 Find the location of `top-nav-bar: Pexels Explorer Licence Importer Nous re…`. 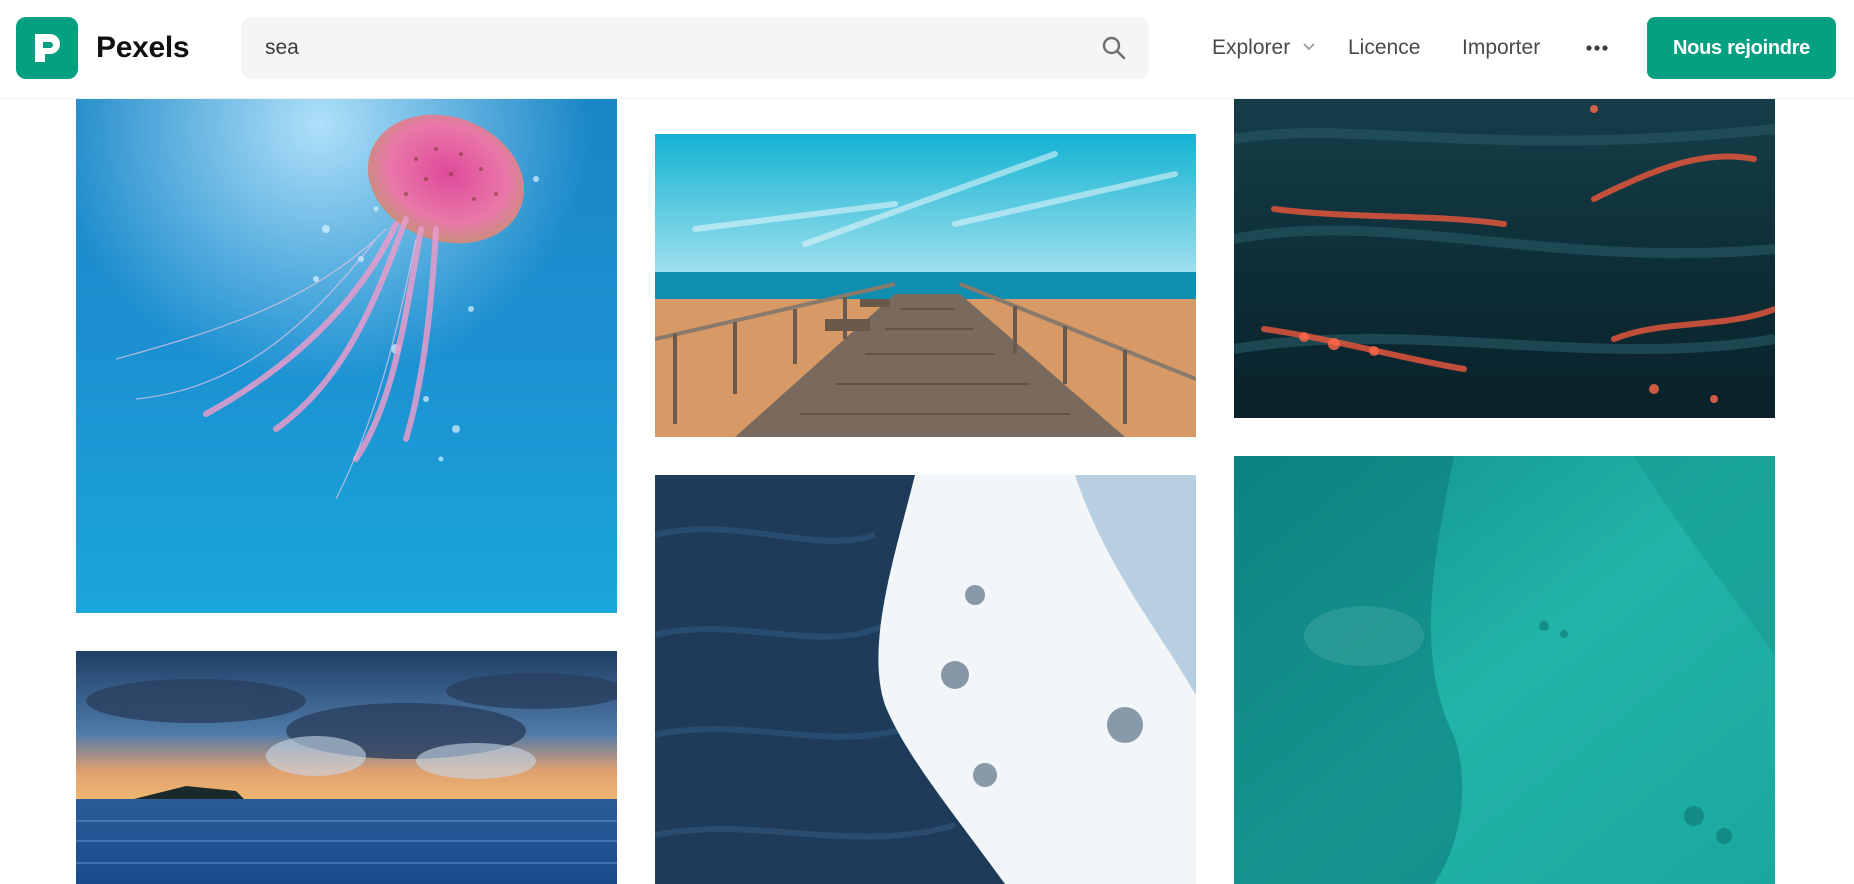

top-nav-bar: Pexels Explorer Licence Importer Nous re… is located at coordinates (927, 49).